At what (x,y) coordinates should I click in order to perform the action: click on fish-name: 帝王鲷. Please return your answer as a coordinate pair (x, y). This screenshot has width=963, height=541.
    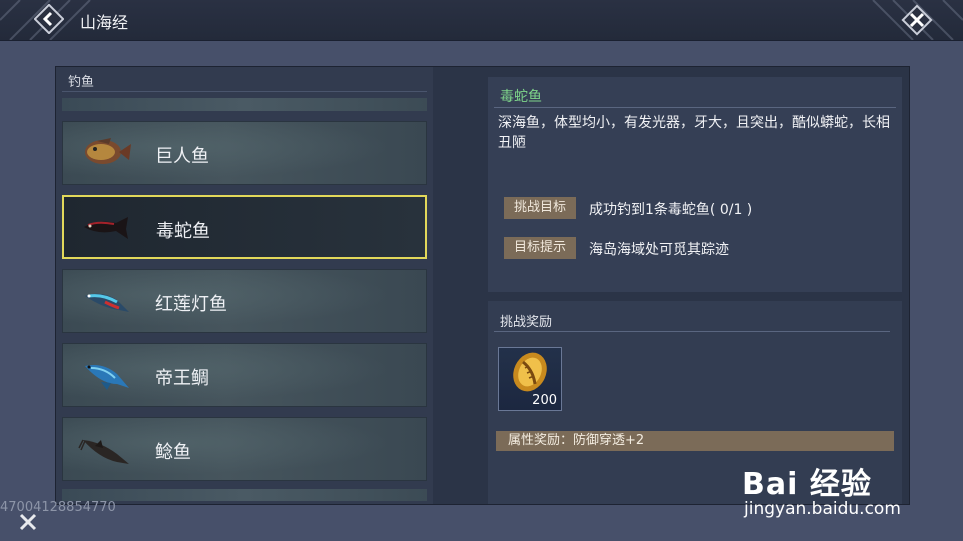
    Looking at the image, I should click on (182, 378).